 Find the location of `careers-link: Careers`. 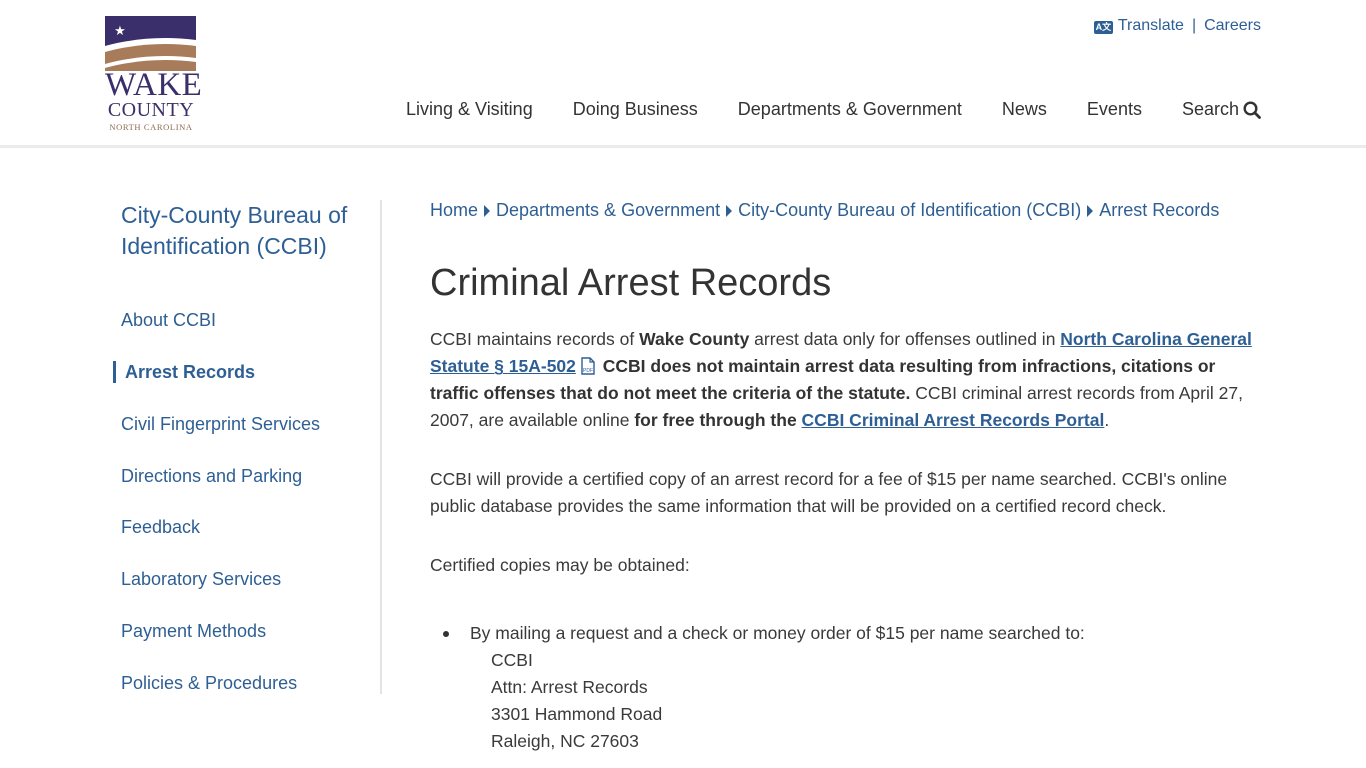

careers-link: Careers is located at coordinates (1232, 26).